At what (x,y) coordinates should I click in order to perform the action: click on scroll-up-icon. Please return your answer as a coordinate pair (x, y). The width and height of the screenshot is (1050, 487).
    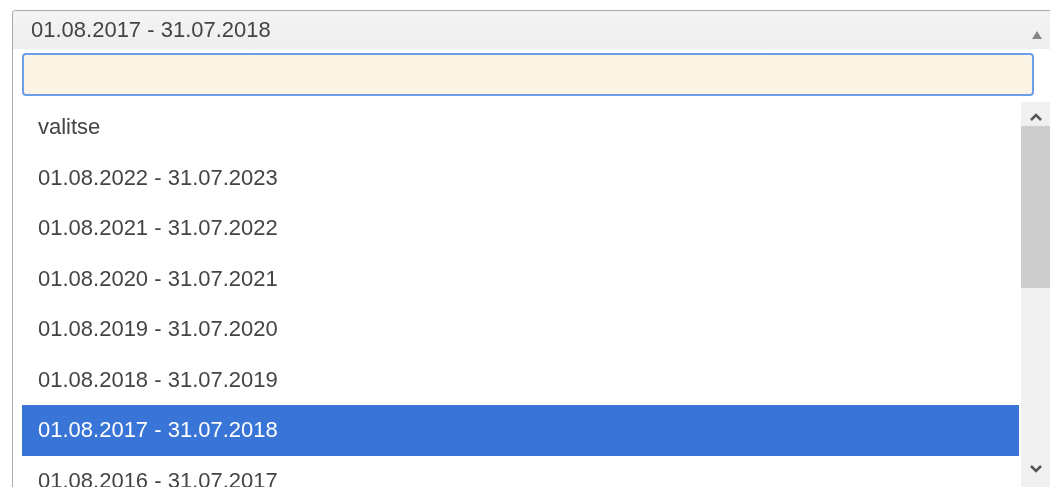
    Looking at the image, I should click on (1035, 117).